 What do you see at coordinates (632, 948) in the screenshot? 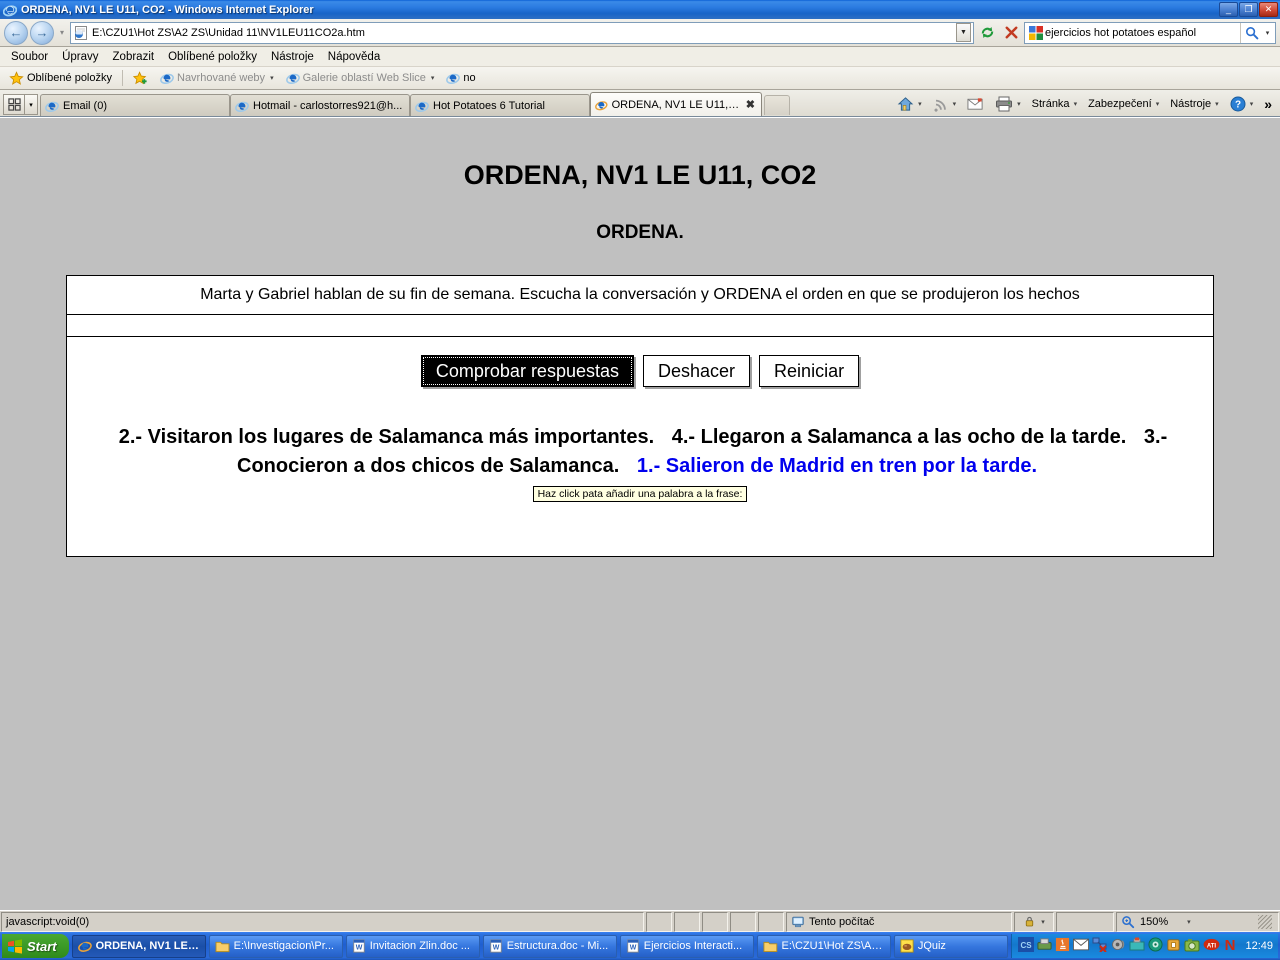
I see `svg-text: W` at bounding box center [632, 948].